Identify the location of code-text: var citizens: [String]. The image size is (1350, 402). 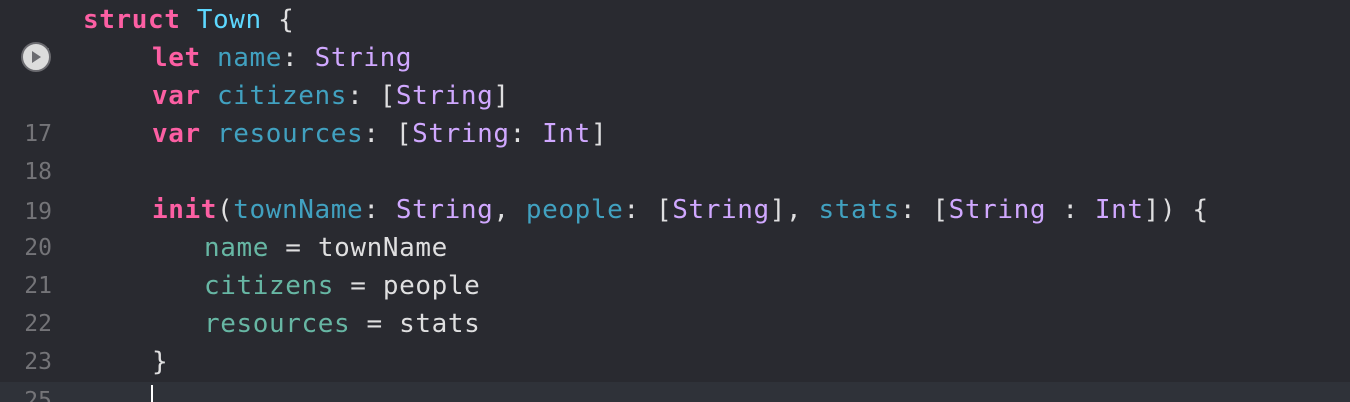
(331, 96).